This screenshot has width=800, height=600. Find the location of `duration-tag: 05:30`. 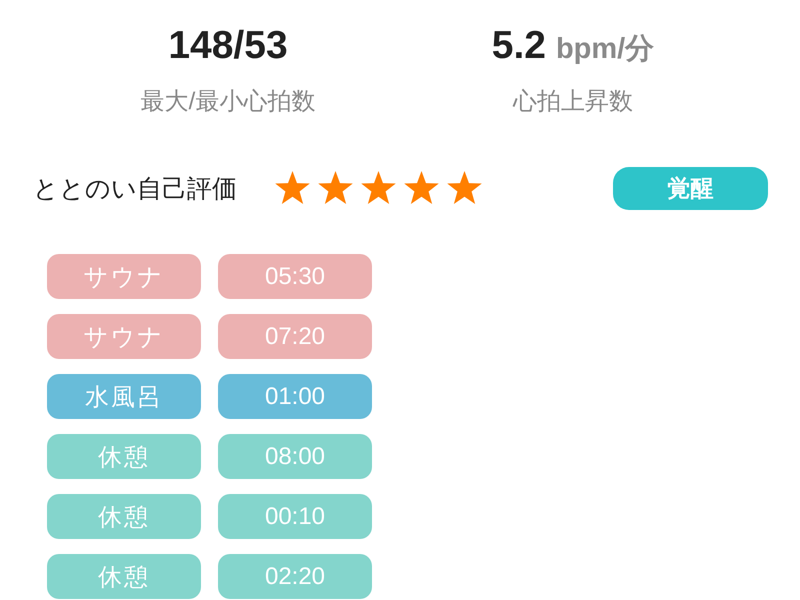

duration-tag: 05:30 is located at coordinates (295, 276).